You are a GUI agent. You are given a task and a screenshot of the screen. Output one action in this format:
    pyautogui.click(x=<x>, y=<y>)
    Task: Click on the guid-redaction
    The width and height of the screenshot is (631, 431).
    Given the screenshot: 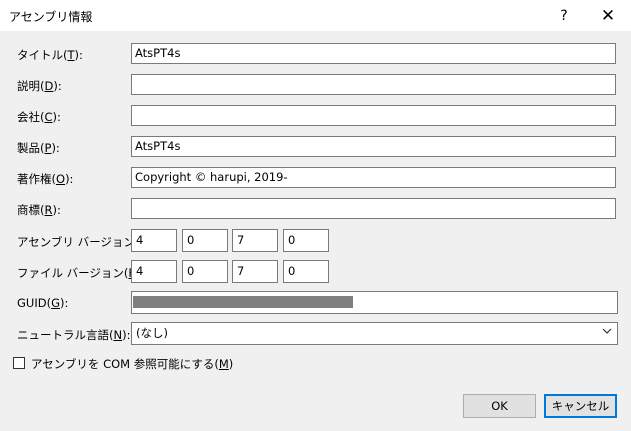 What is the action you would take?
    pyautogui.click(x=243, y=302)
    